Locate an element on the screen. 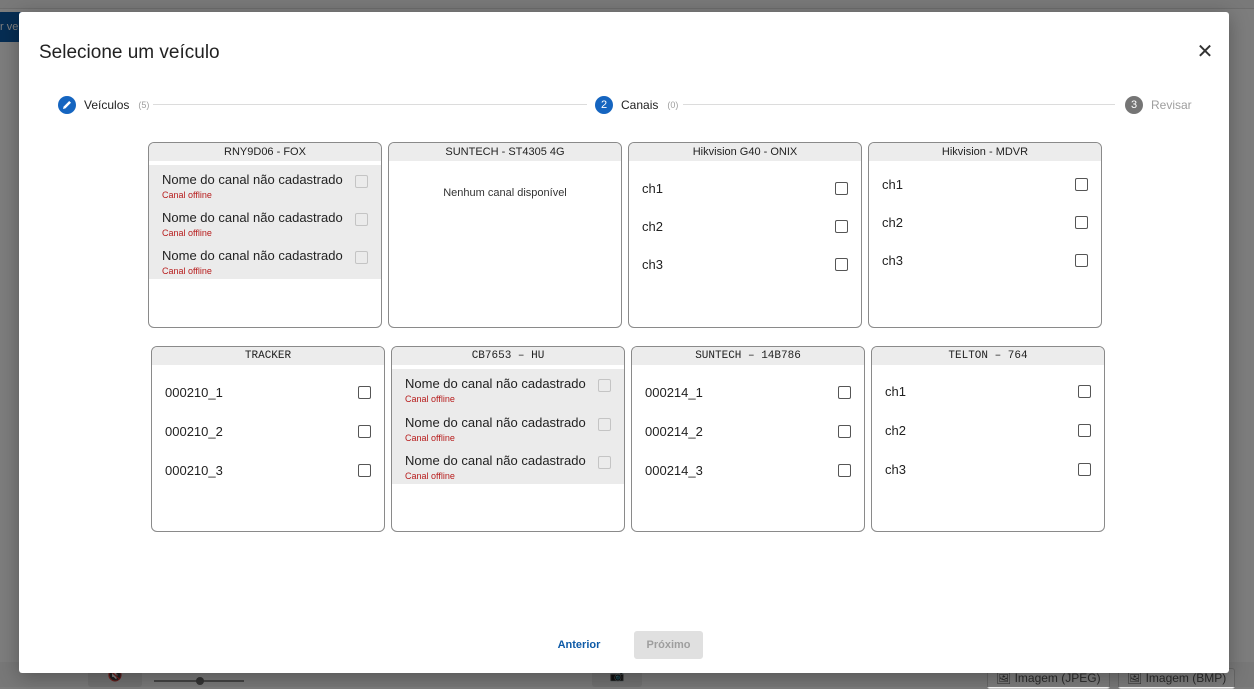 Image resolution: width=1254 pixels, height=689 pixels. vehicle-card: TELTON – 764 ch1 ch2 ch3 is located at coordinates (988, 439).